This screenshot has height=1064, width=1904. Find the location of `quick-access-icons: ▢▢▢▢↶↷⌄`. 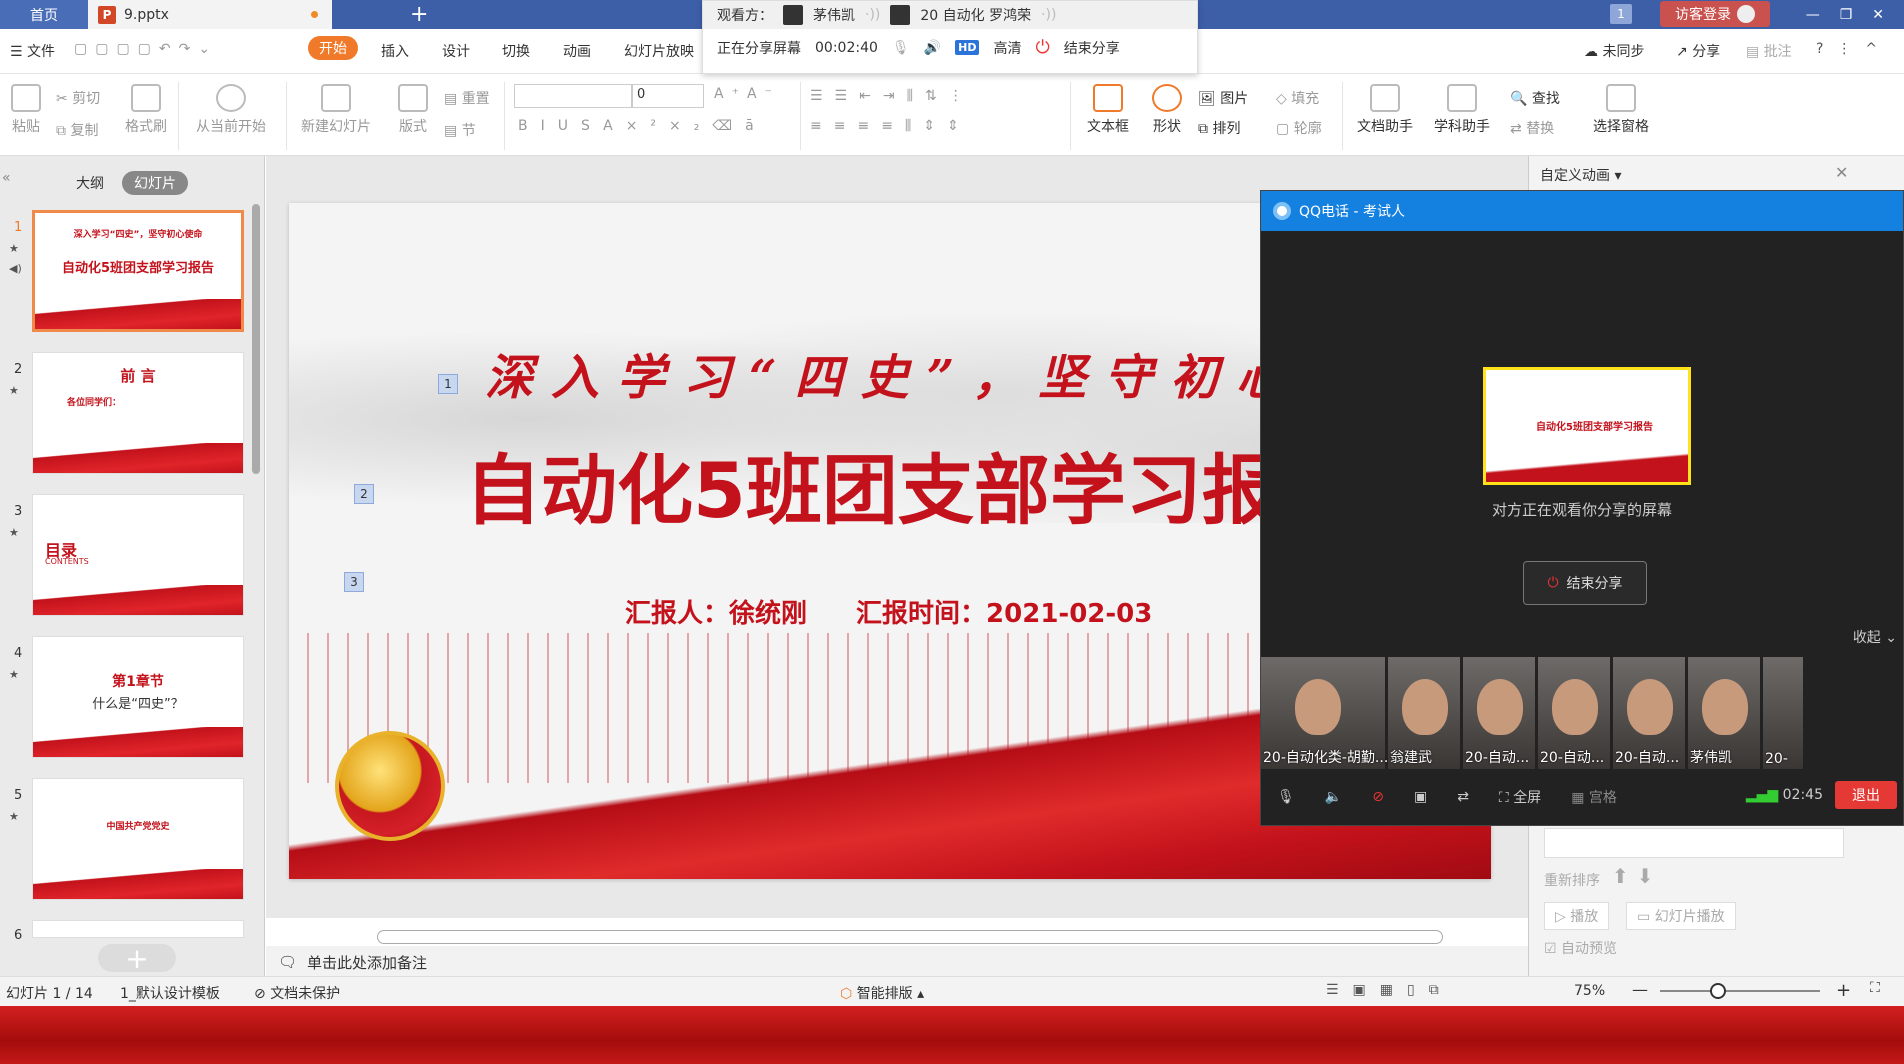

quick-access-icons: ▢▢▢▢↶↷⌄ is located at coordinates (146, 49).